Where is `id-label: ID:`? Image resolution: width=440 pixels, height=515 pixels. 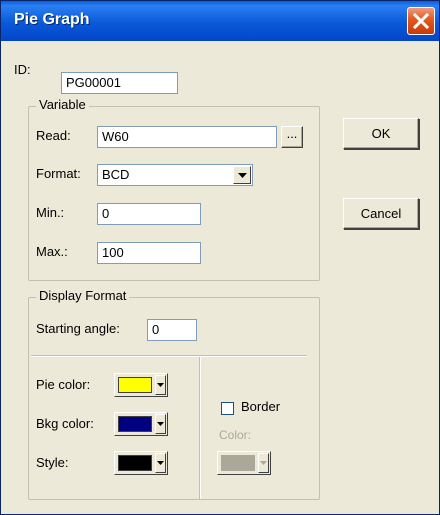
id-label: ID: is located at coordinates (22, 69).